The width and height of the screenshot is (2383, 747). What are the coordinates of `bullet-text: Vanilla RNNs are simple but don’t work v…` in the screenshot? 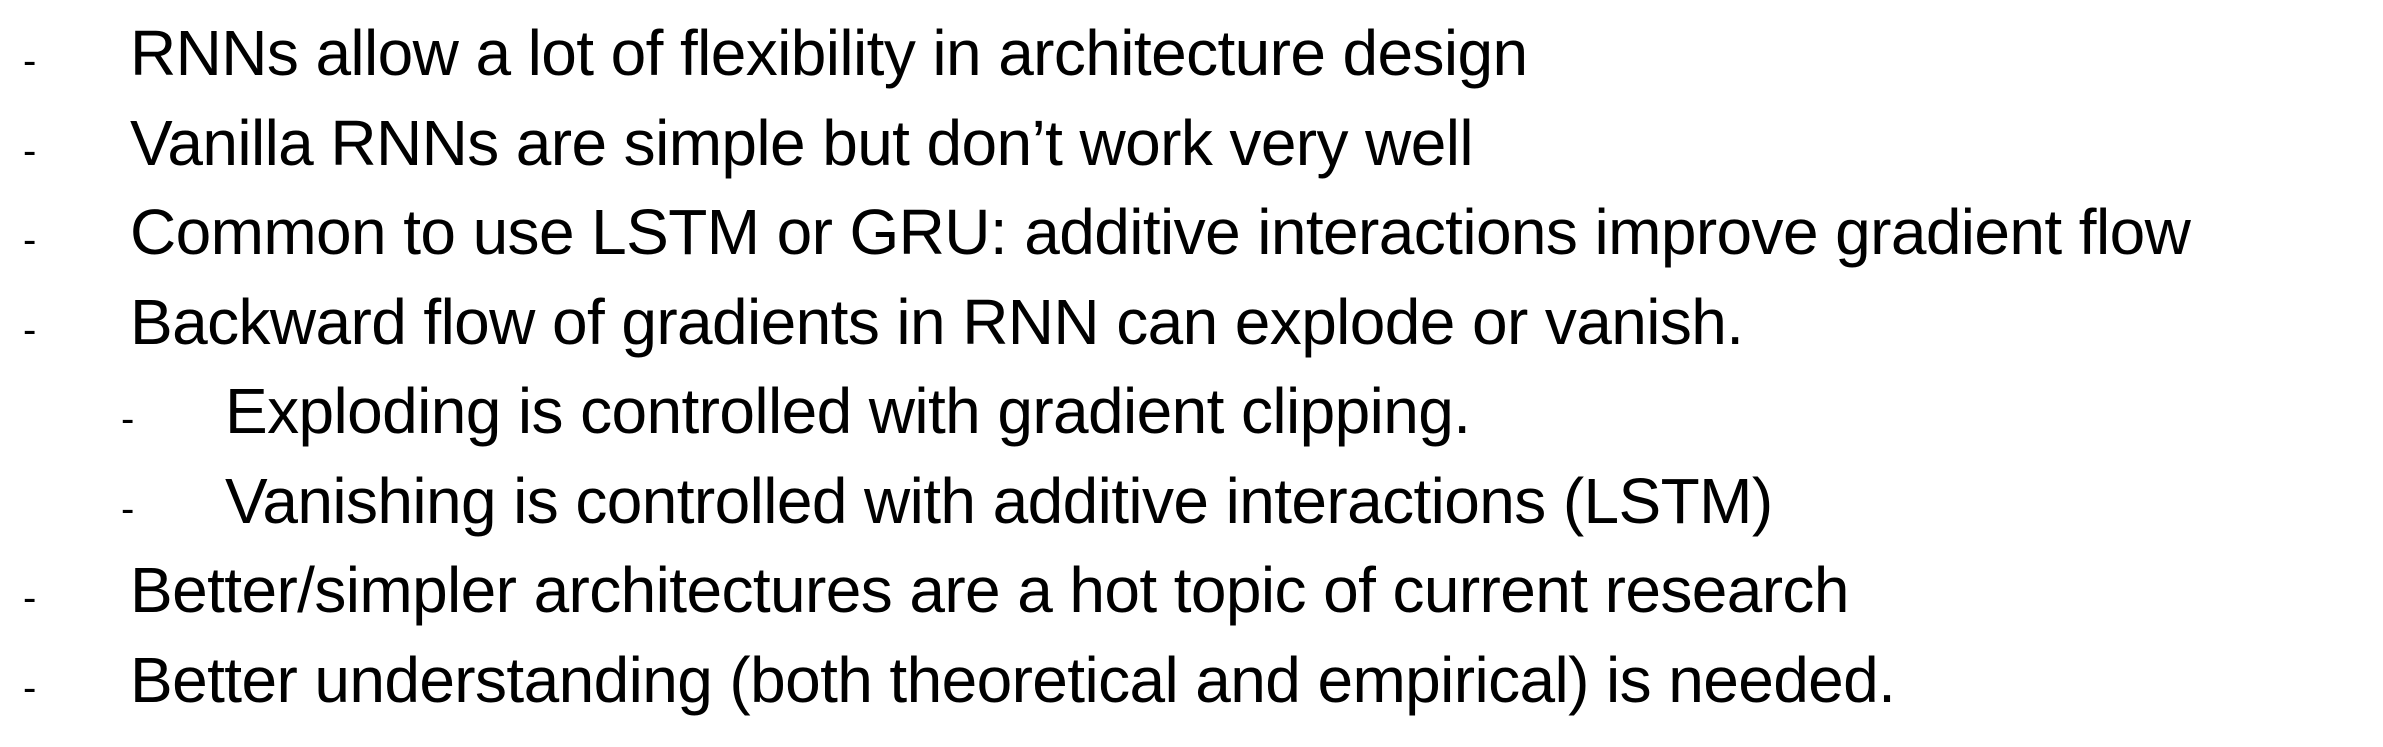 It's located at (802, 142).